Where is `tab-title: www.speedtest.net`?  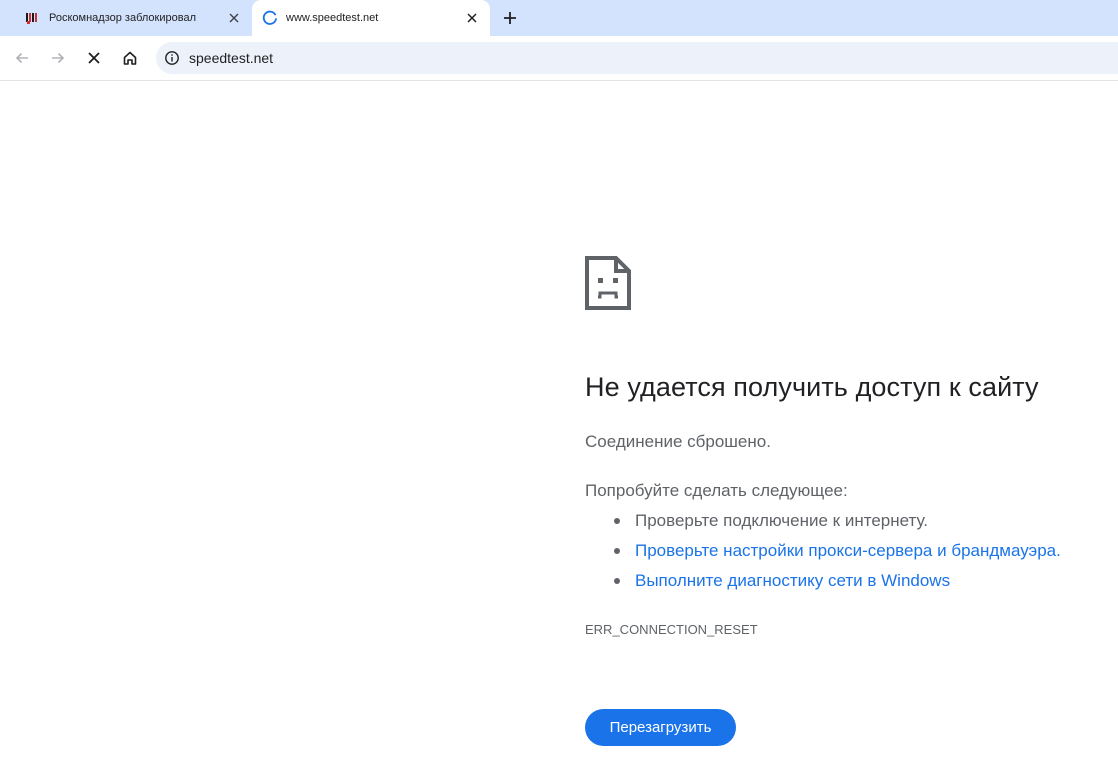
tab-title: www.speedtest.net is located at coordinates (332, 18).